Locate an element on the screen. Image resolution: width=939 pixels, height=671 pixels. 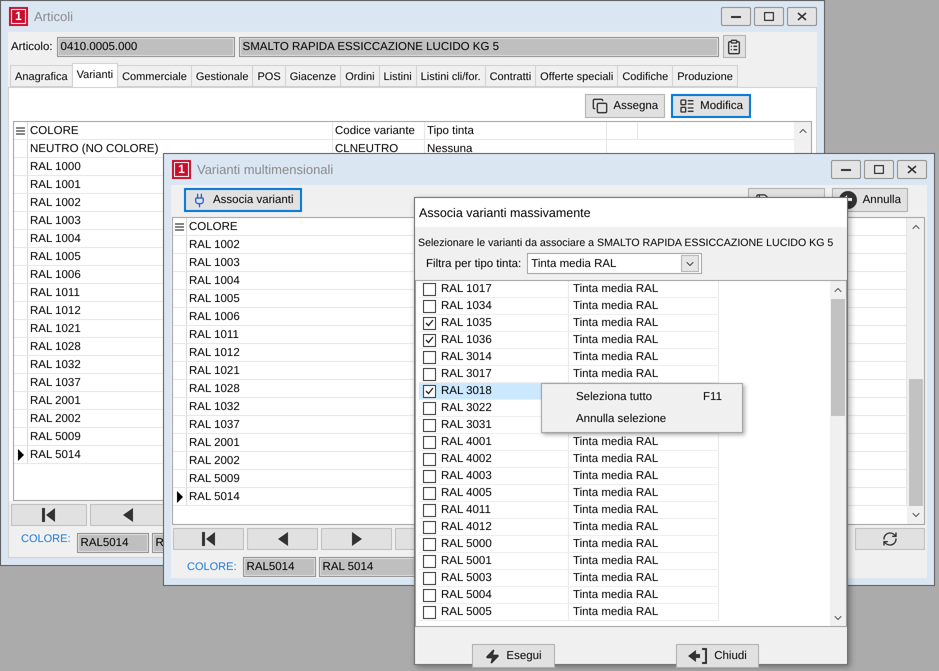
table-cell: RAL 1001 is located at coordinates (55, 185).